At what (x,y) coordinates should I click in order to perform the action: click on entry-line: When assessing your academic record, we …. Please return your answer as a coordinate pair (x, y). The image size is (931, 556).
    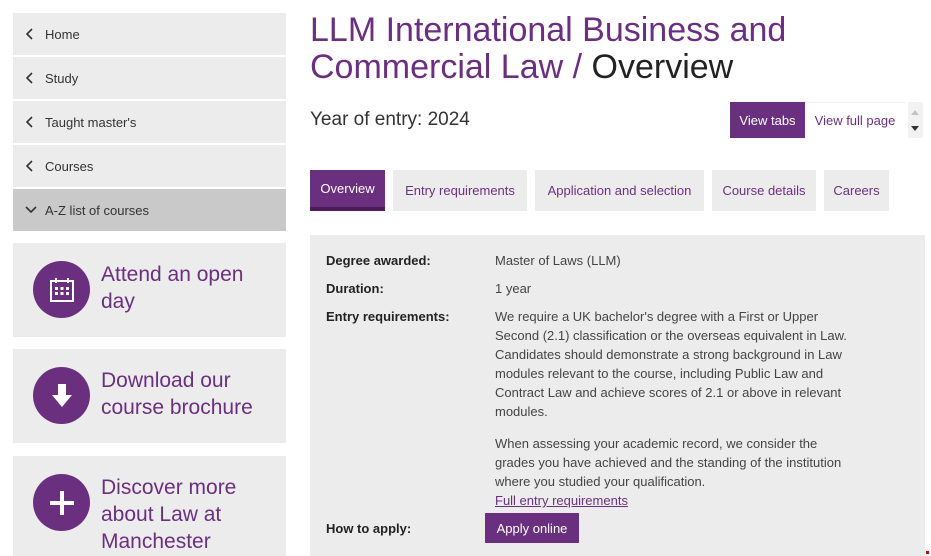
    Looking at the image, I should click on (656, 443).